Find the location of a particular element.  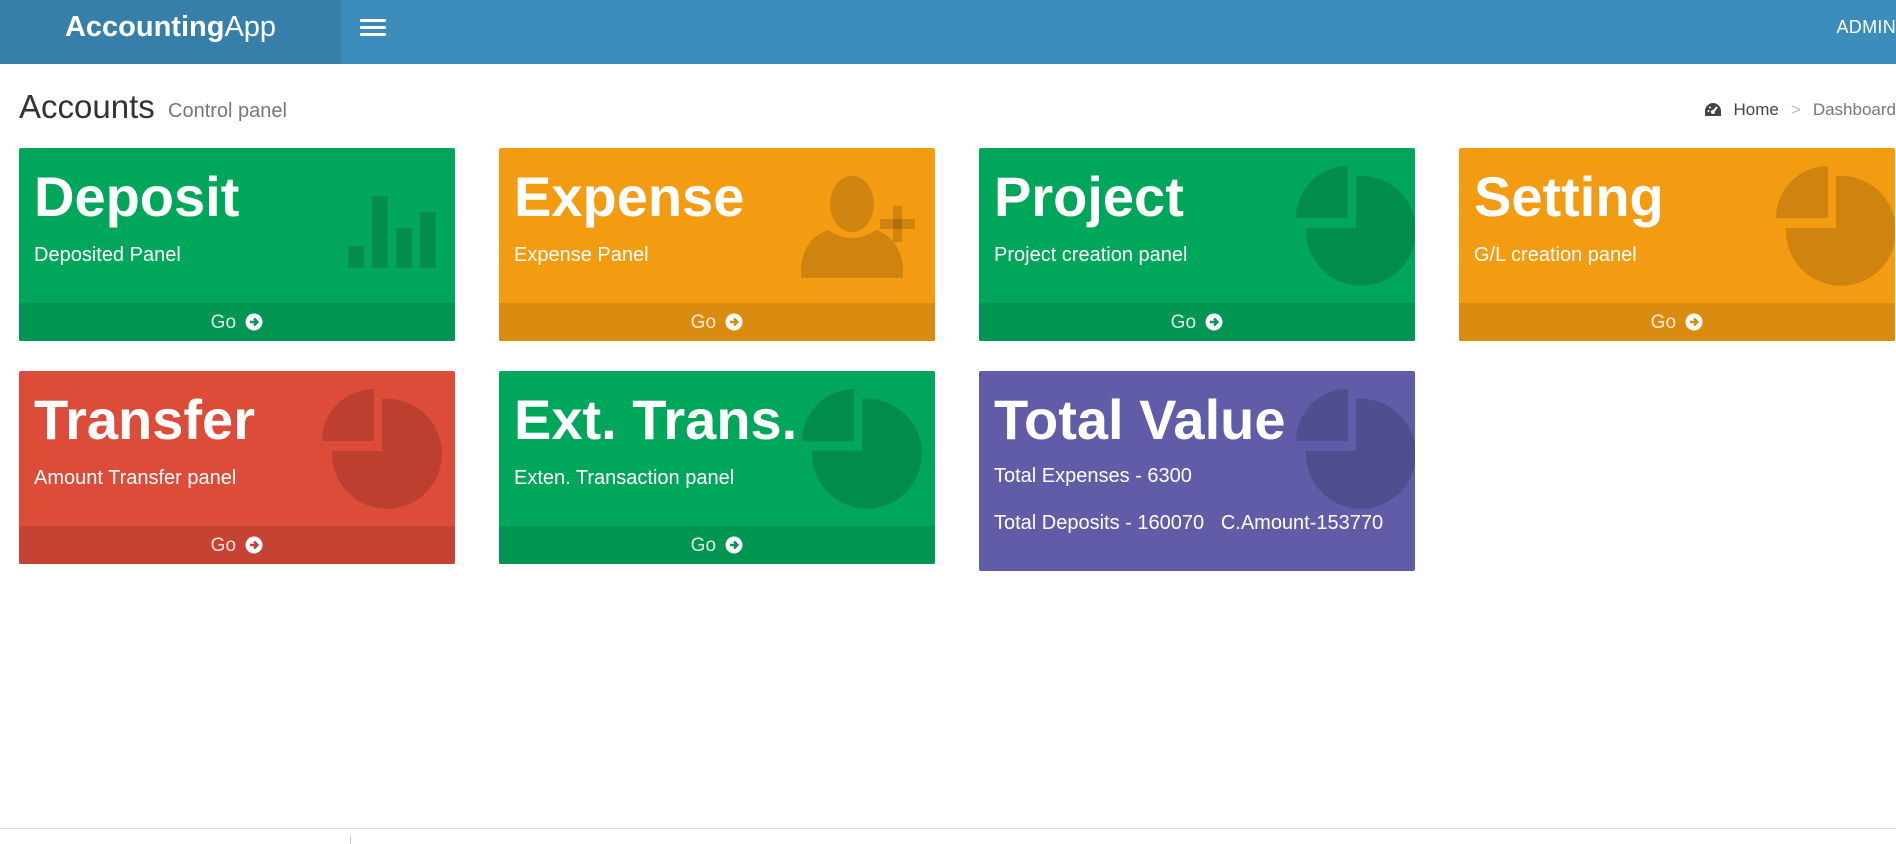

card-title: Setting is located at coordinates (1569, 196).